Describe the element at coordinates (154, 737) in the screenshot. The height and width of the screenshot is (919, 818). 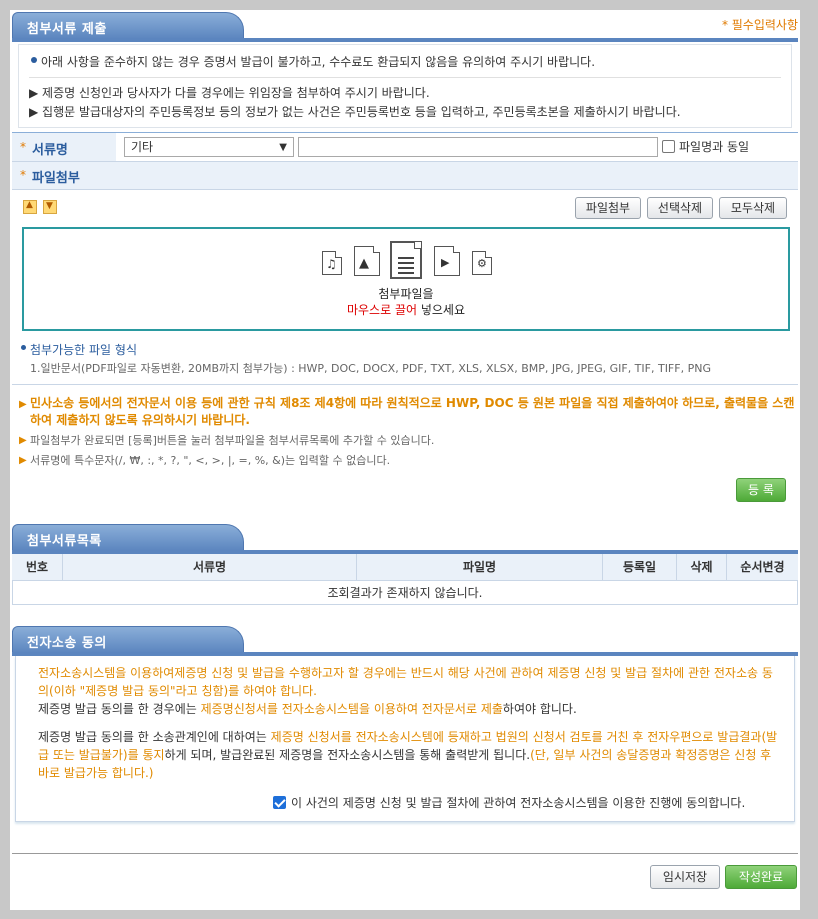
I see `text-segment: 제증명 발급 동의를 한 소송관계인에 대하여는` at that location.